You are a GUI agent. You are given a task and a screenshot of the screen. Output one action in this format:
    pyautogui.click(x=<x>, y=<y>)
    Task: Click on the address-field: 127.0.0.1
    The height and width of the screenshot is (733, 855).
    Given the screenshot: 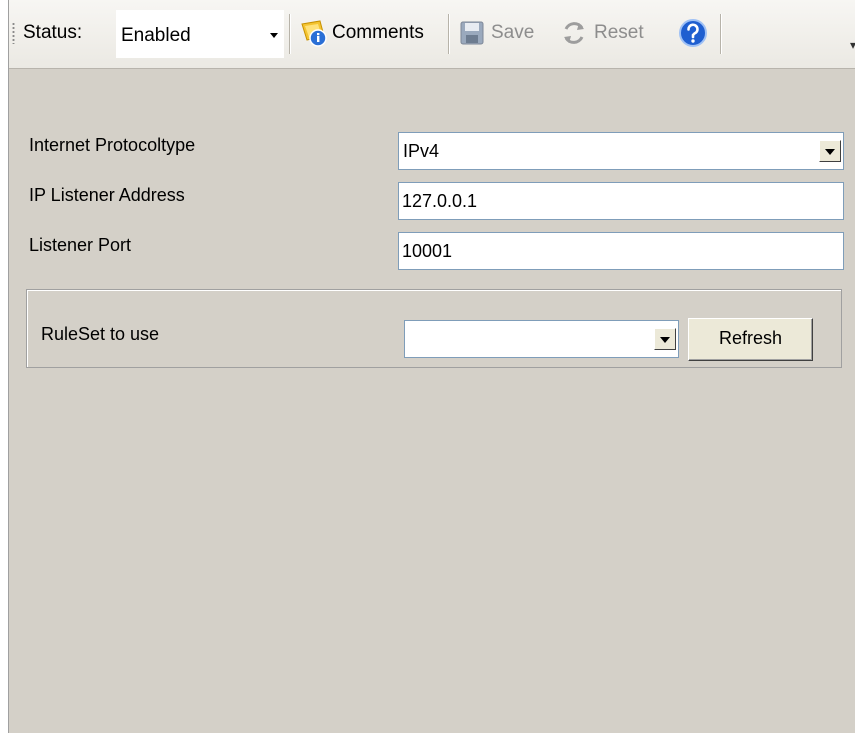 What is the action you would take?
    pyautogui.click(x=621, y=201)
    